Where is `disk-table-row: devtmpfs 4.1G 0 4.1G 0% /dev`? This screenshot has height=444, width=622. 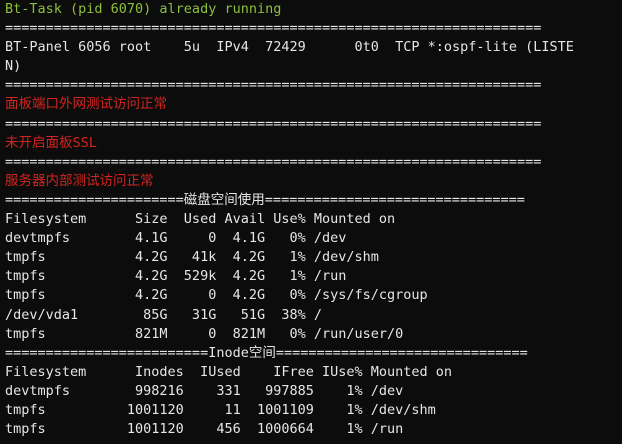
disk-table-row: devtmpfs 4.1G 0 4.1G 0% /dev is located at coordinates (176, 238).